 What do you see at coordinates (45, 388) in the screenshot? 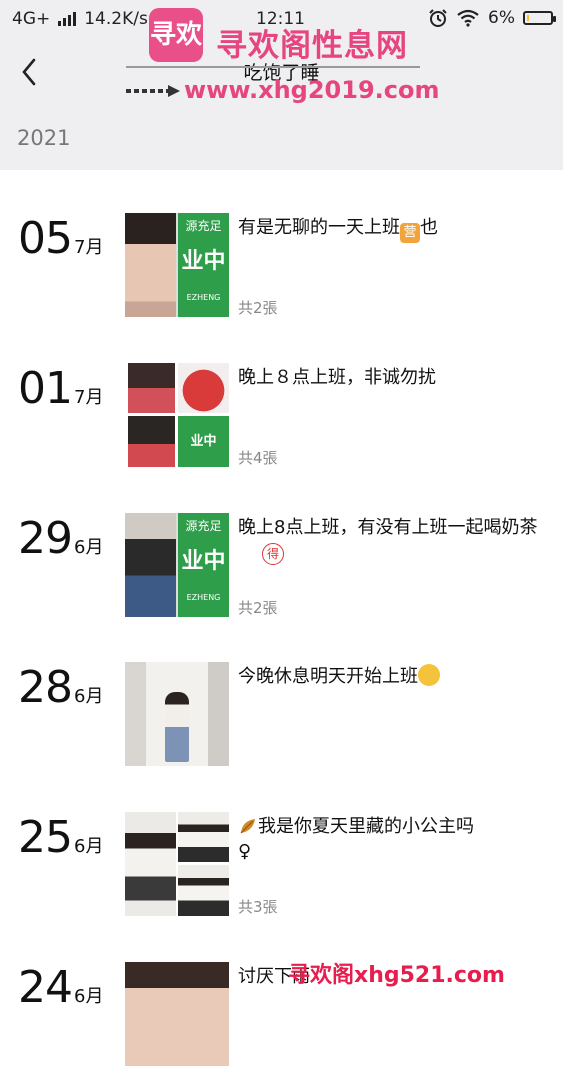
I see `post-day: 01` at bounding box center [45, 388].